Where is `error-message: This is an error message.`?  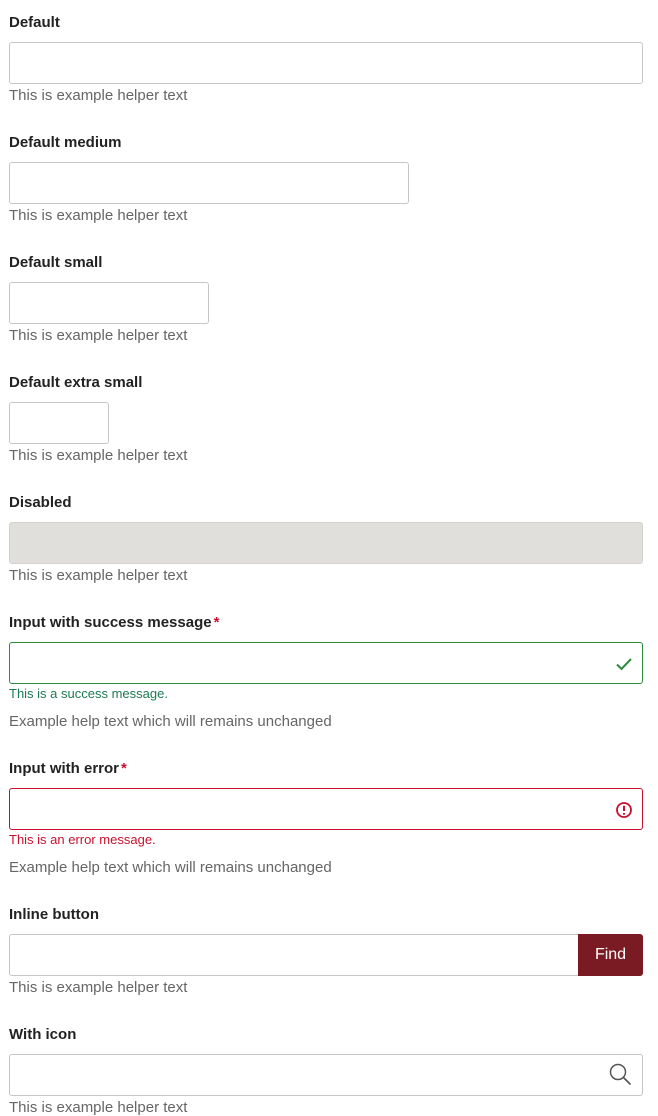
error-message: This is an error message. is located at coordinates (82, 839).